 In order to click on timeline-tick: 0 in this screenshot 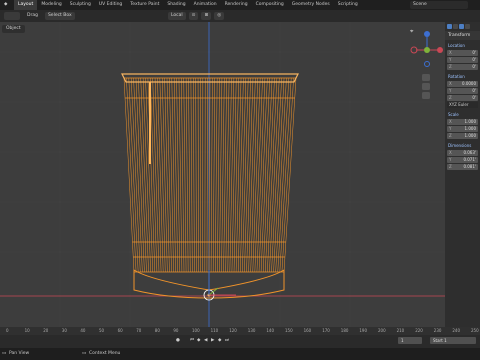, I will do `click(7, 330)`.